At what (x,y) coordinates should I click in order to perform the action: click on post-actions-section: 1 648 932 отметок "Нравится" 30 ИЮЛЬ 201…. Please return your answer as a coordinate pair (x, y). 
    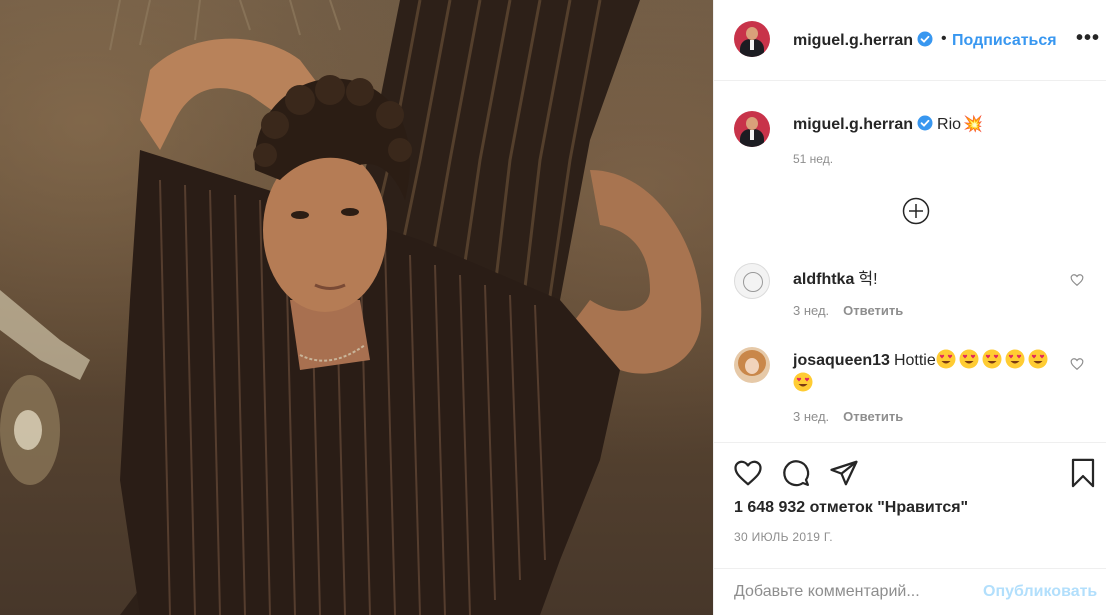
    Looking at the image, I should click on (910, 528).